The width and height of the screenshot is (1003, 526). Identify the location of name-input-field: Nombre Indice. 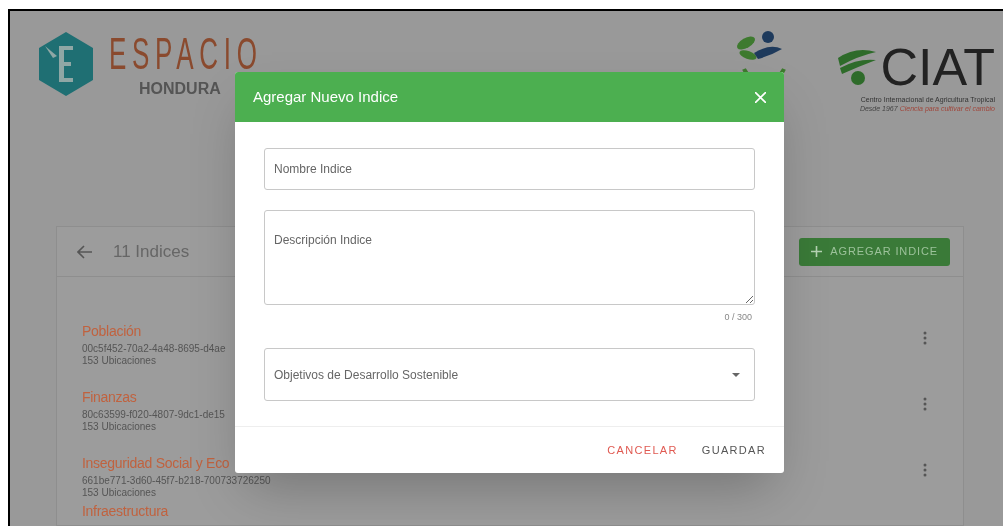
(509, 169).